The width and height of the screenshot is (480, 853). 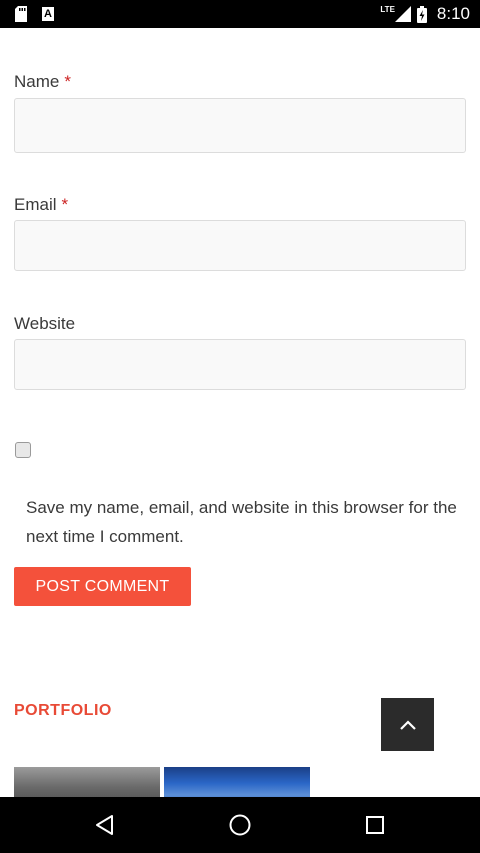 What do you see at coordinates (37, 81) in the screenshot?
I see `name-label-text: Name` at bounding box center [37, 81].